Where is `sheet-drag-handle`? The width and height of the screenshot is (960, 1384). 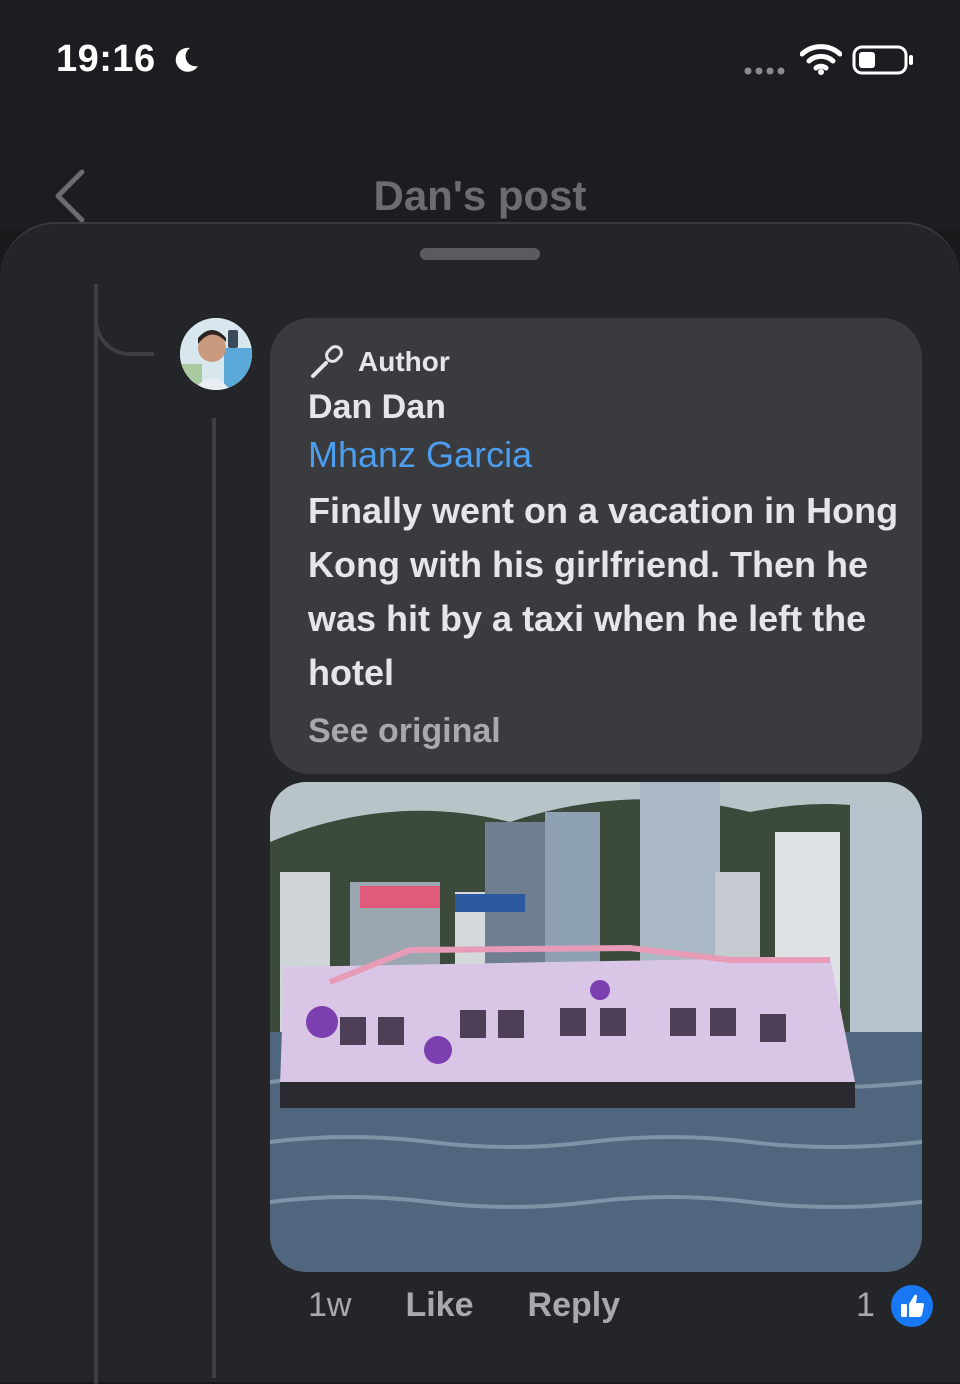 sheet-drag-handle is located at coordinates (480, 254).